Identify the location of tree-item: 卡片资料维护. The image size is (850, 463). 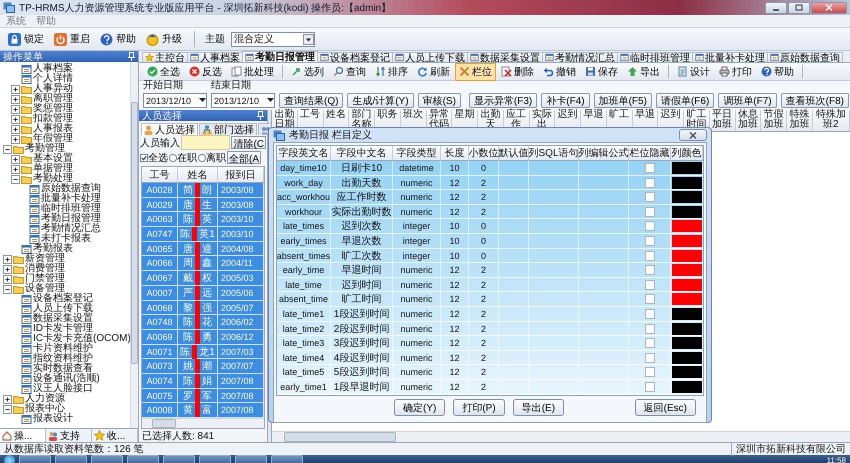
(65, 349).